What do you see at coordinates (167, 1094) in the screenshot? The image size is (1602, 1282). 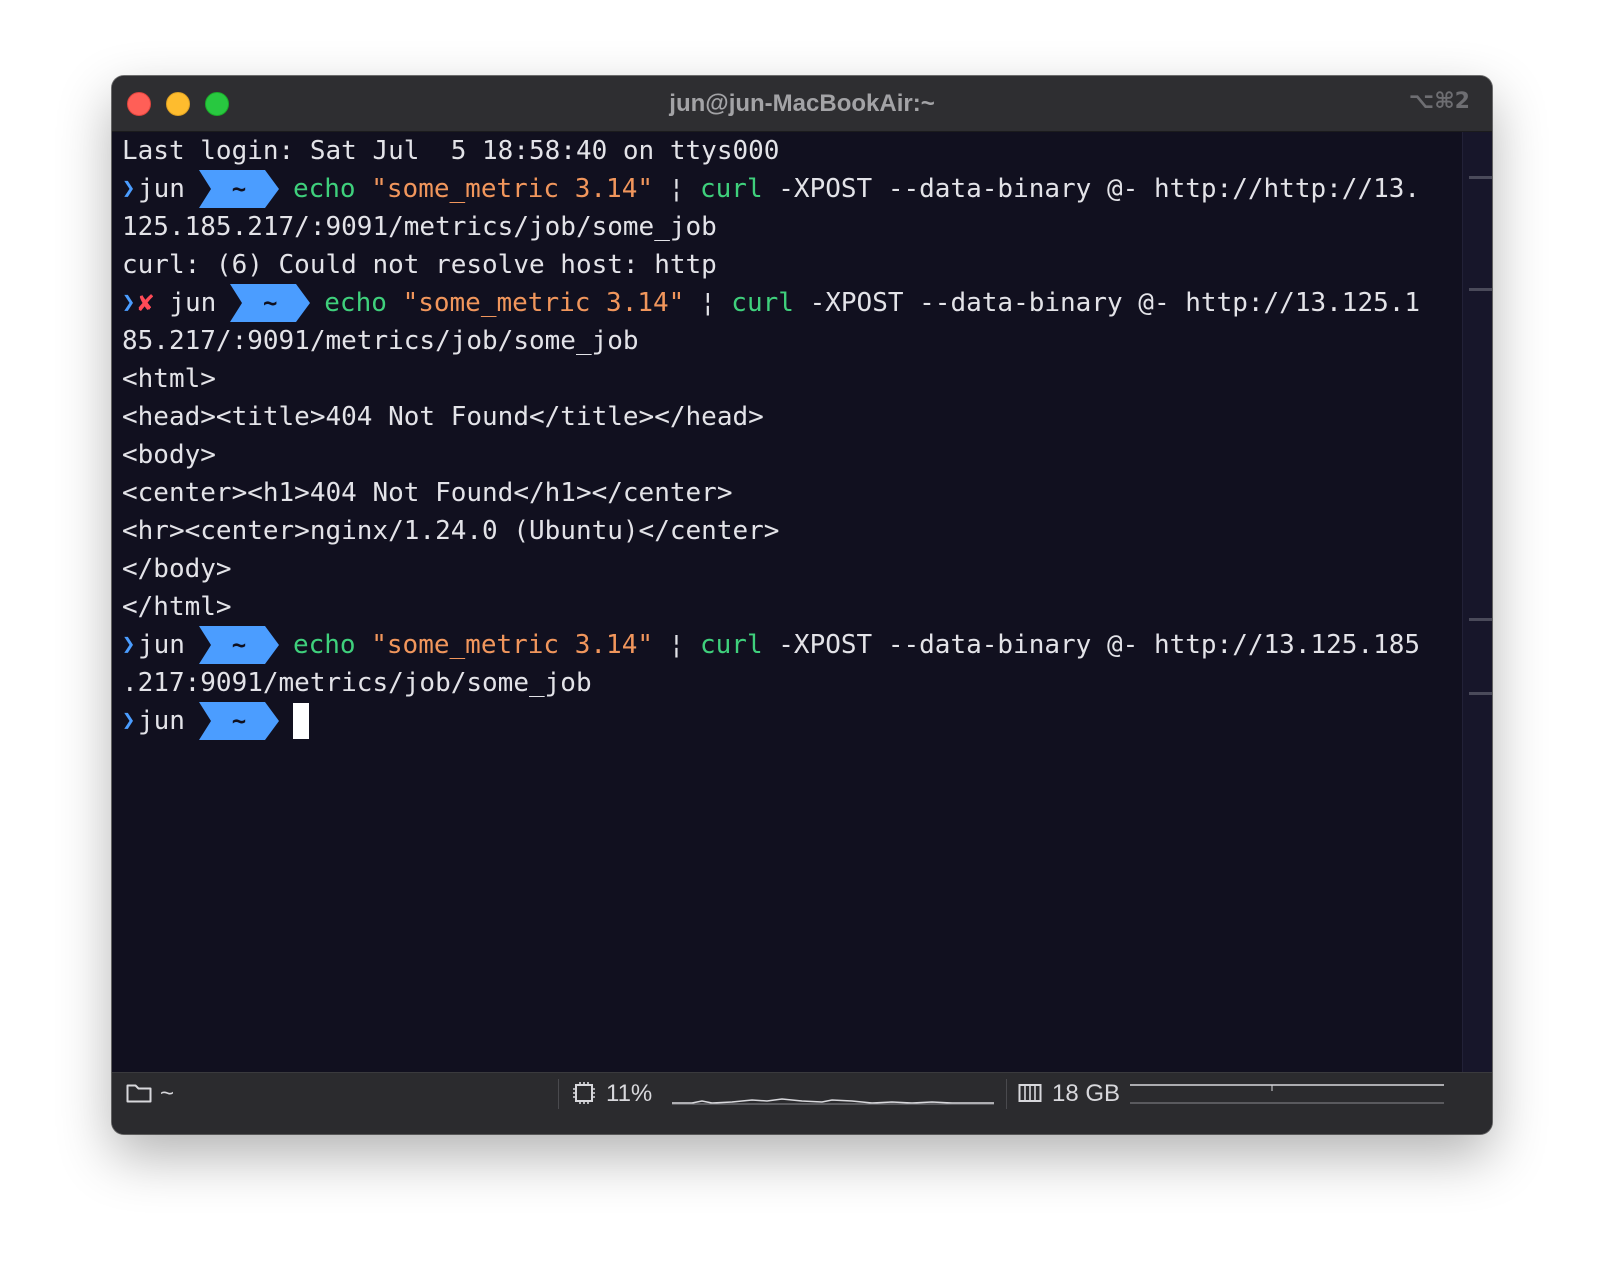 I see `cwd-label: ~` at bounding box center [167, 1094].